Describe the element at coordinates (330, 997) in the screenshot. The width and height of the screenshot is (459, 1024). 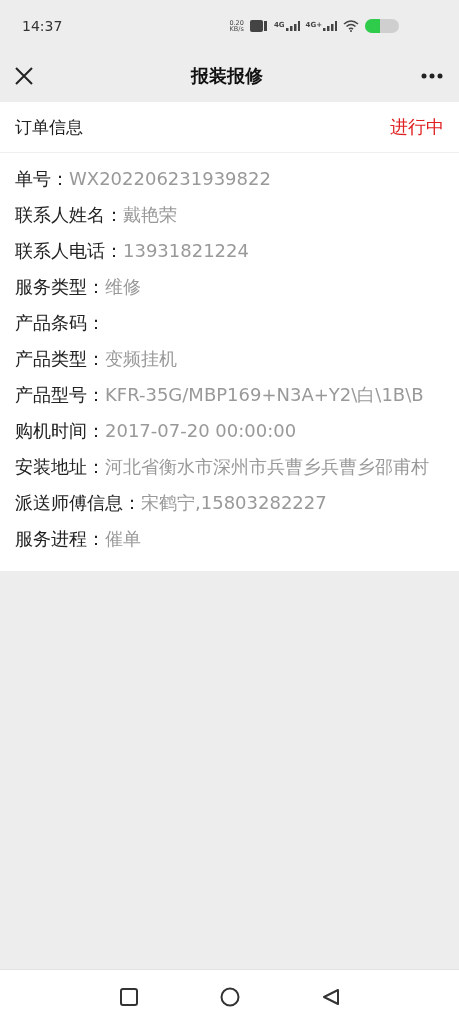
I see `back-icon` at that location.